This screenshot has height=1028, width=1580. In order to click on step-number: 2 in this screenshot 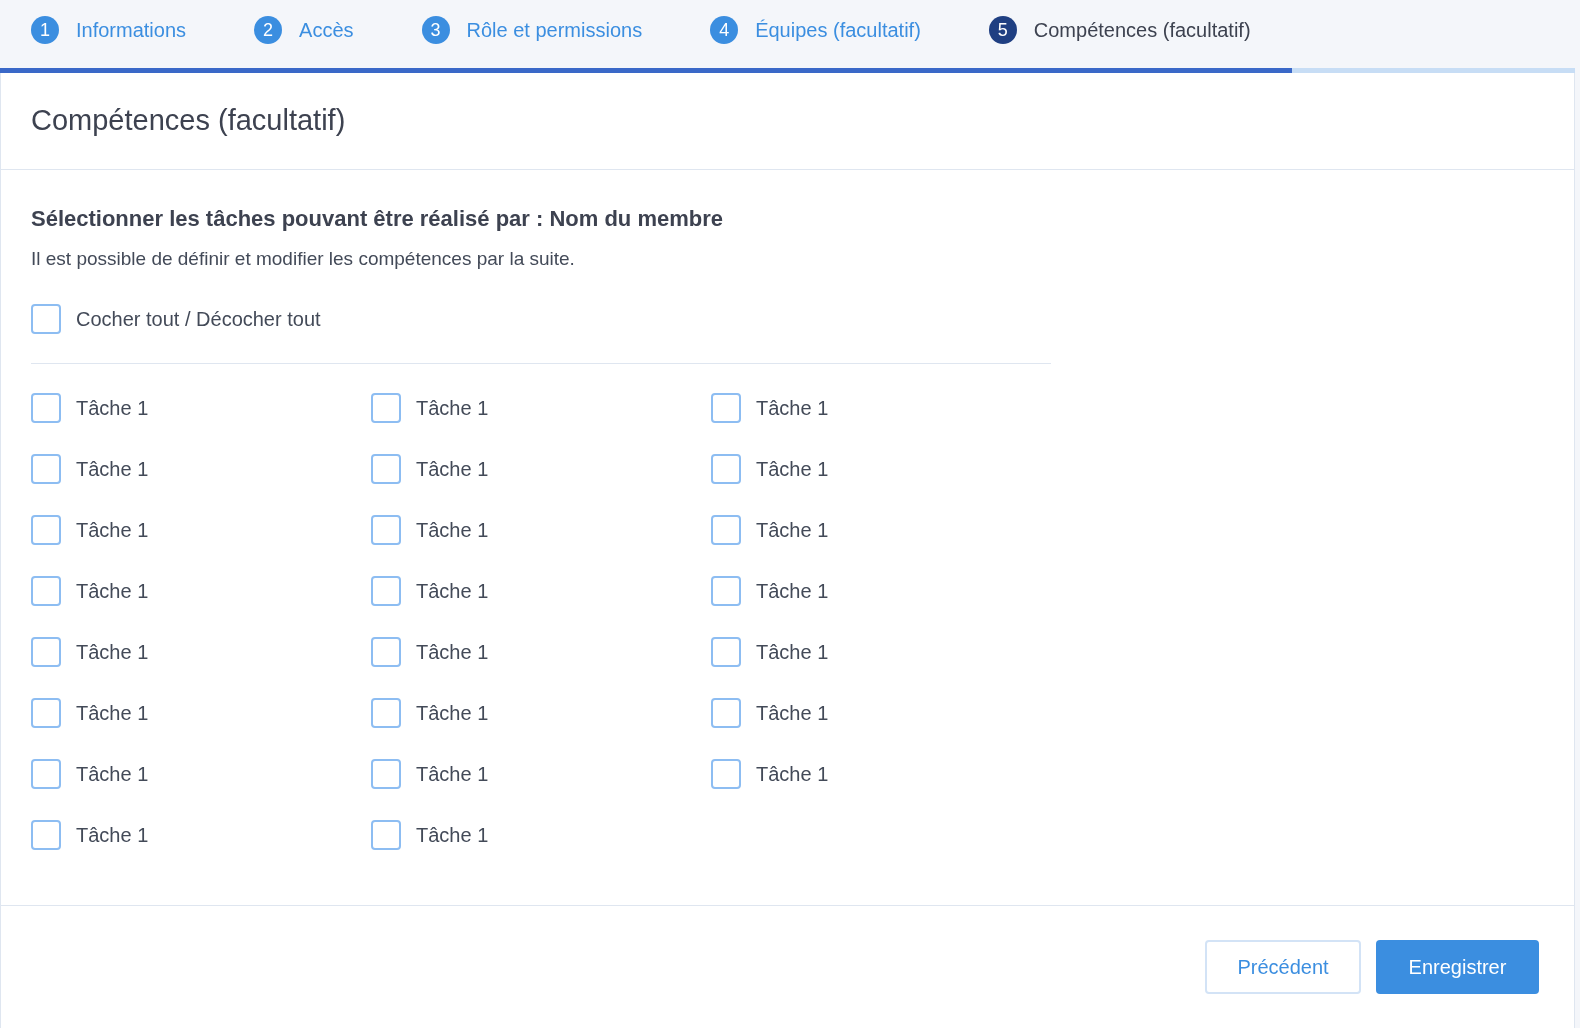, I will do `click(268, 30)`.